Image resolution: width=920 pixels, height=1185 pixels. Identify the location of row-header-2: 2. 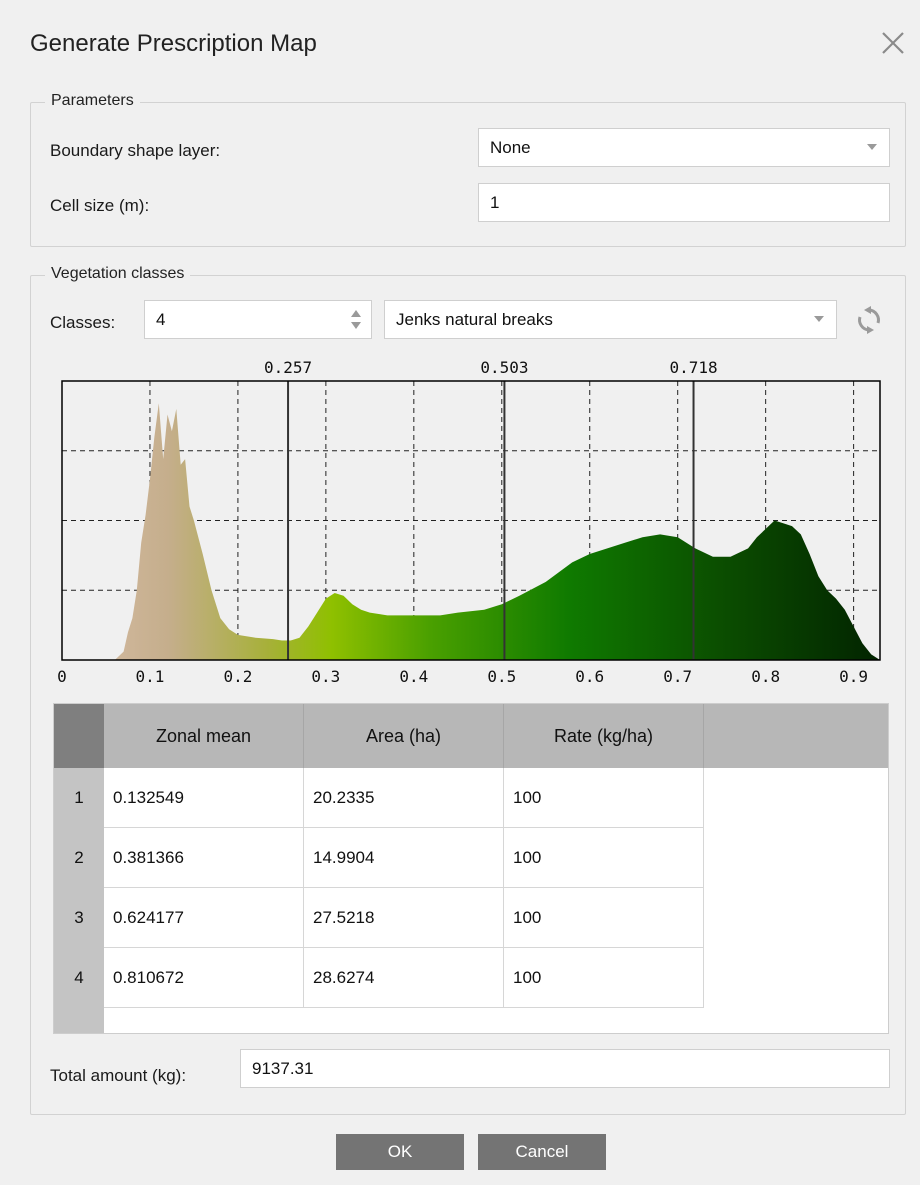
(79, 858).